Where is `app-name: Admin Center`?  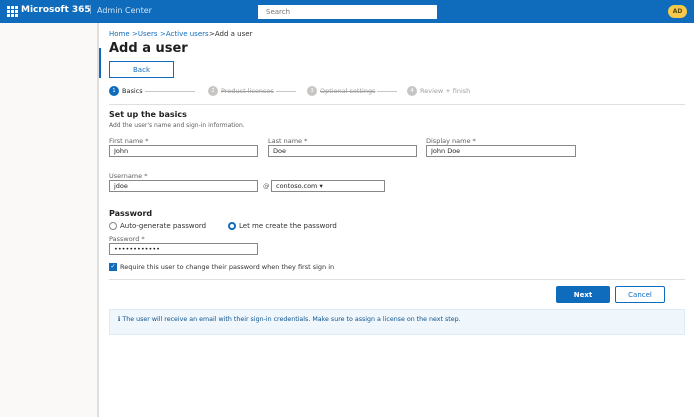 app-name: Admin Center is located at coordinates (124, 10).